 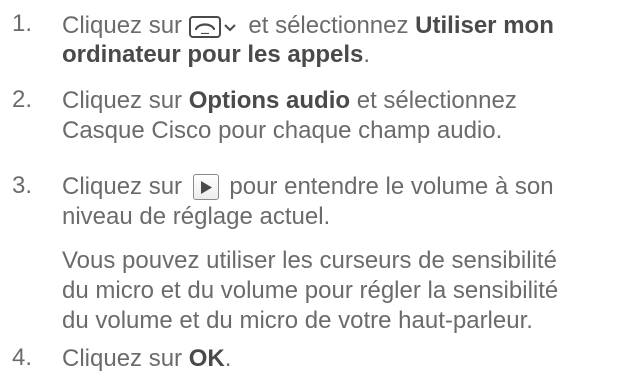 I want to click on play-icon, so click(x=205, y=187).